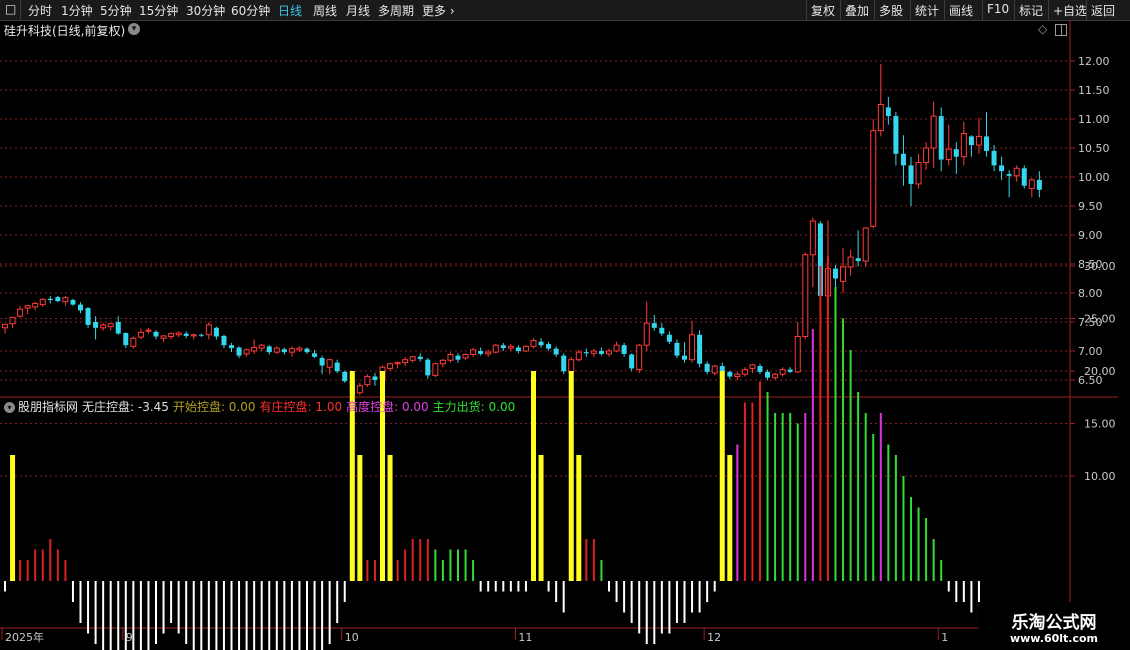 This screenshot has width=1130, height=650. What do you see at coordinates (1090, 293) in the screenshot?
I see `price-tick-label: 8.00` at bounding box center [1090, 293].